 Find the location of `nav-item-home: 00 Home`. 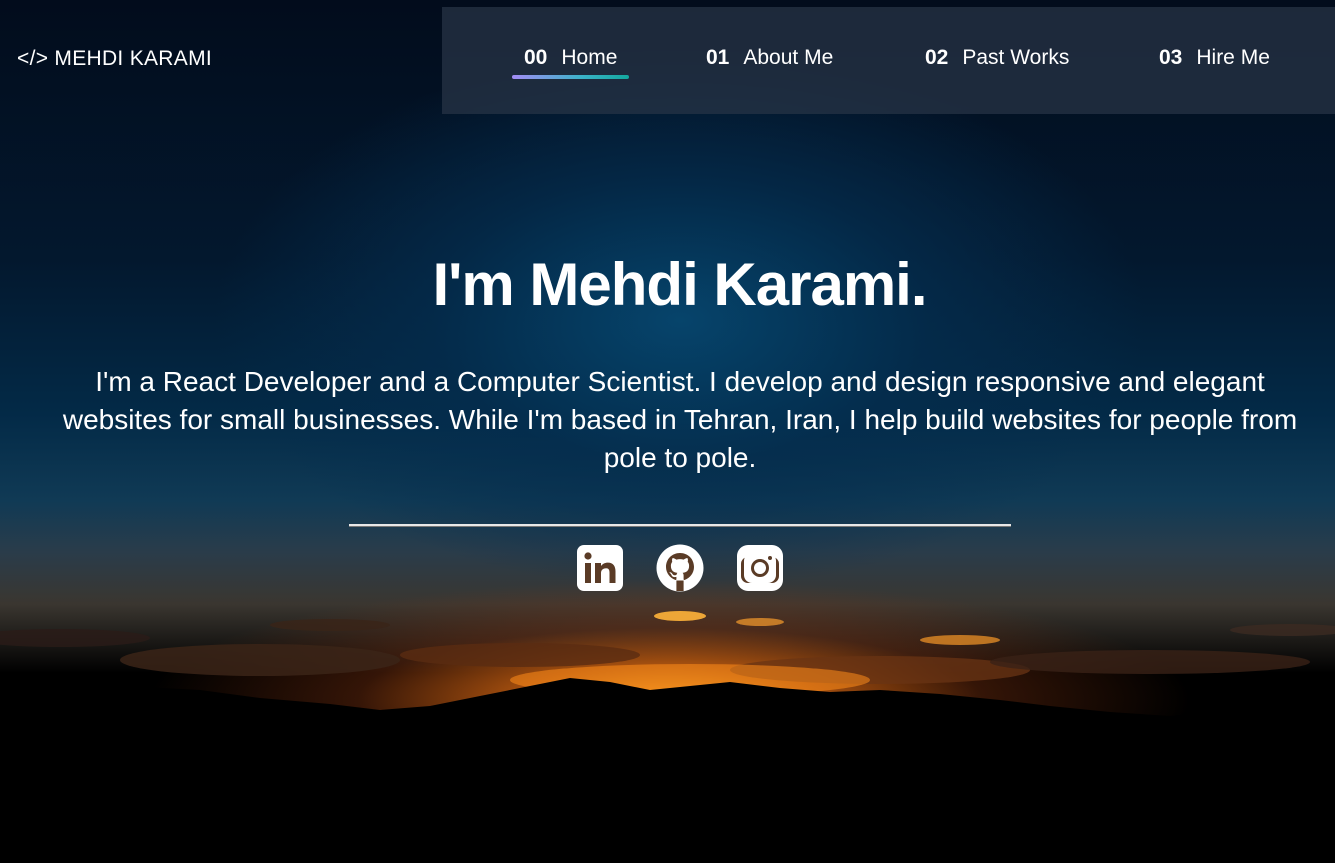

nav-item-home: 00 Home is located at coordinates (571, 62).